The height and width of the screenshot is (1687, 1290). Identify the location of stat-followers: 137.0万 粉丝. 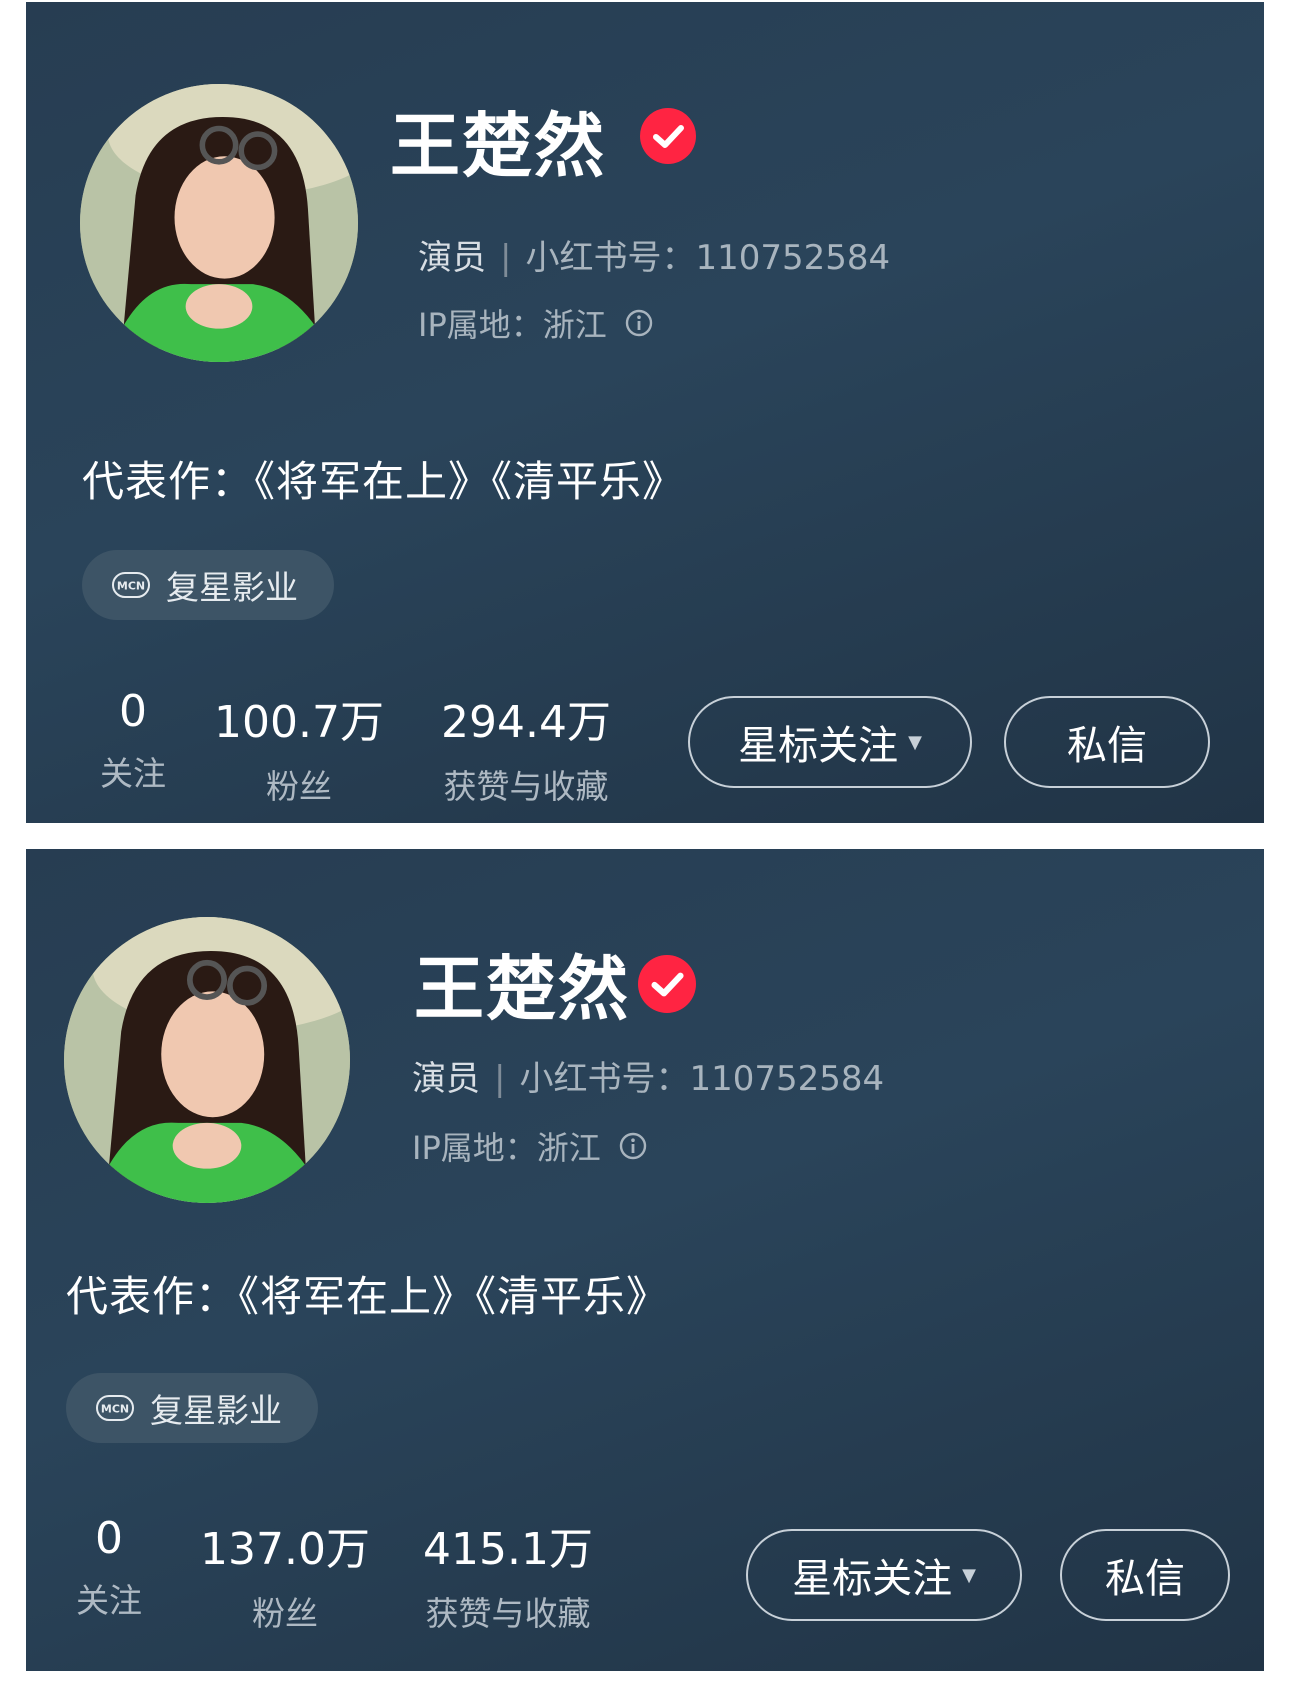
(285, 1574).